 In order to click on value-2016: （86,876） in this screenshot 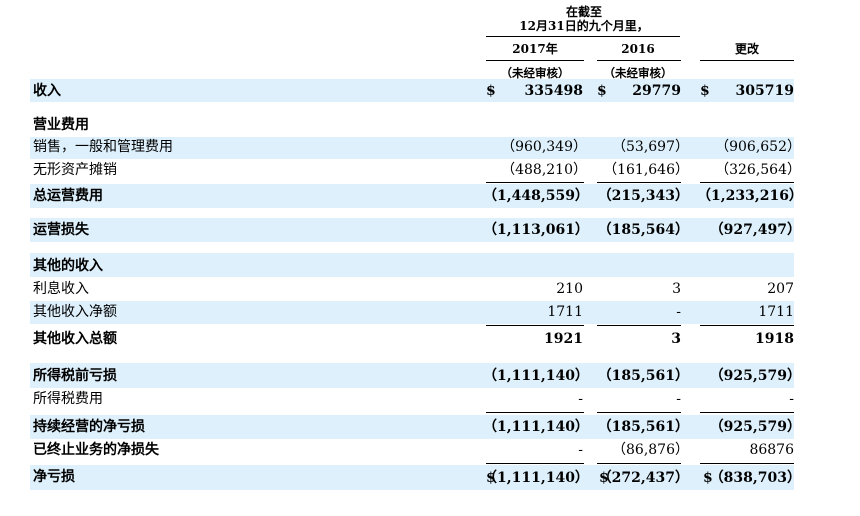, I will do `click(650, 450)`.